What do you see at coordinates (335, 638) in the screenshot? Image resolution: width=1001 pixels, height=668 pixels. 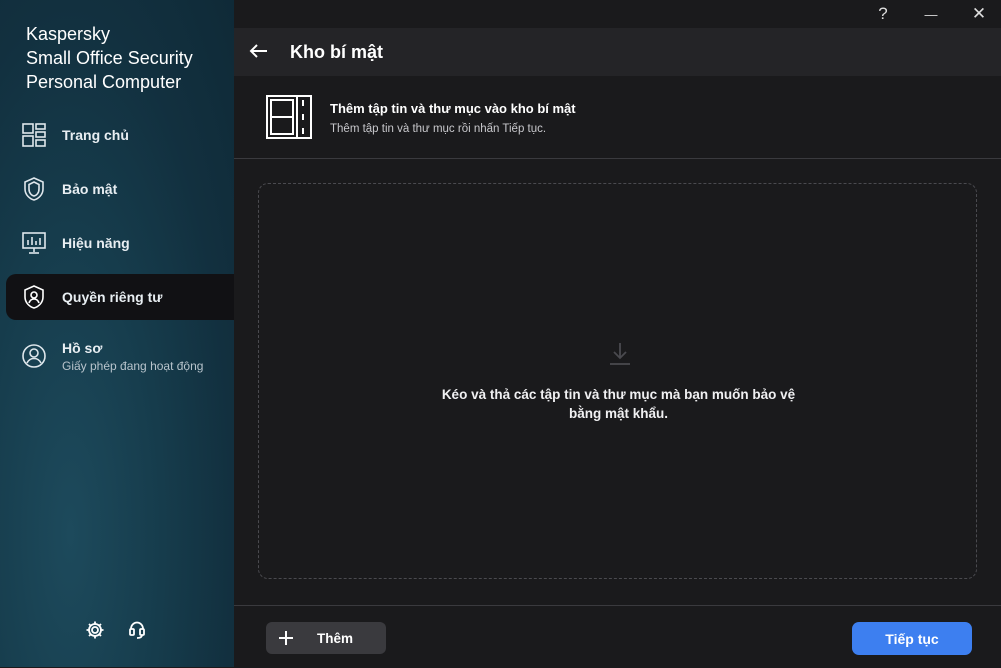 I see `add-button-label: Thêm` at bounding box center [335, 638].